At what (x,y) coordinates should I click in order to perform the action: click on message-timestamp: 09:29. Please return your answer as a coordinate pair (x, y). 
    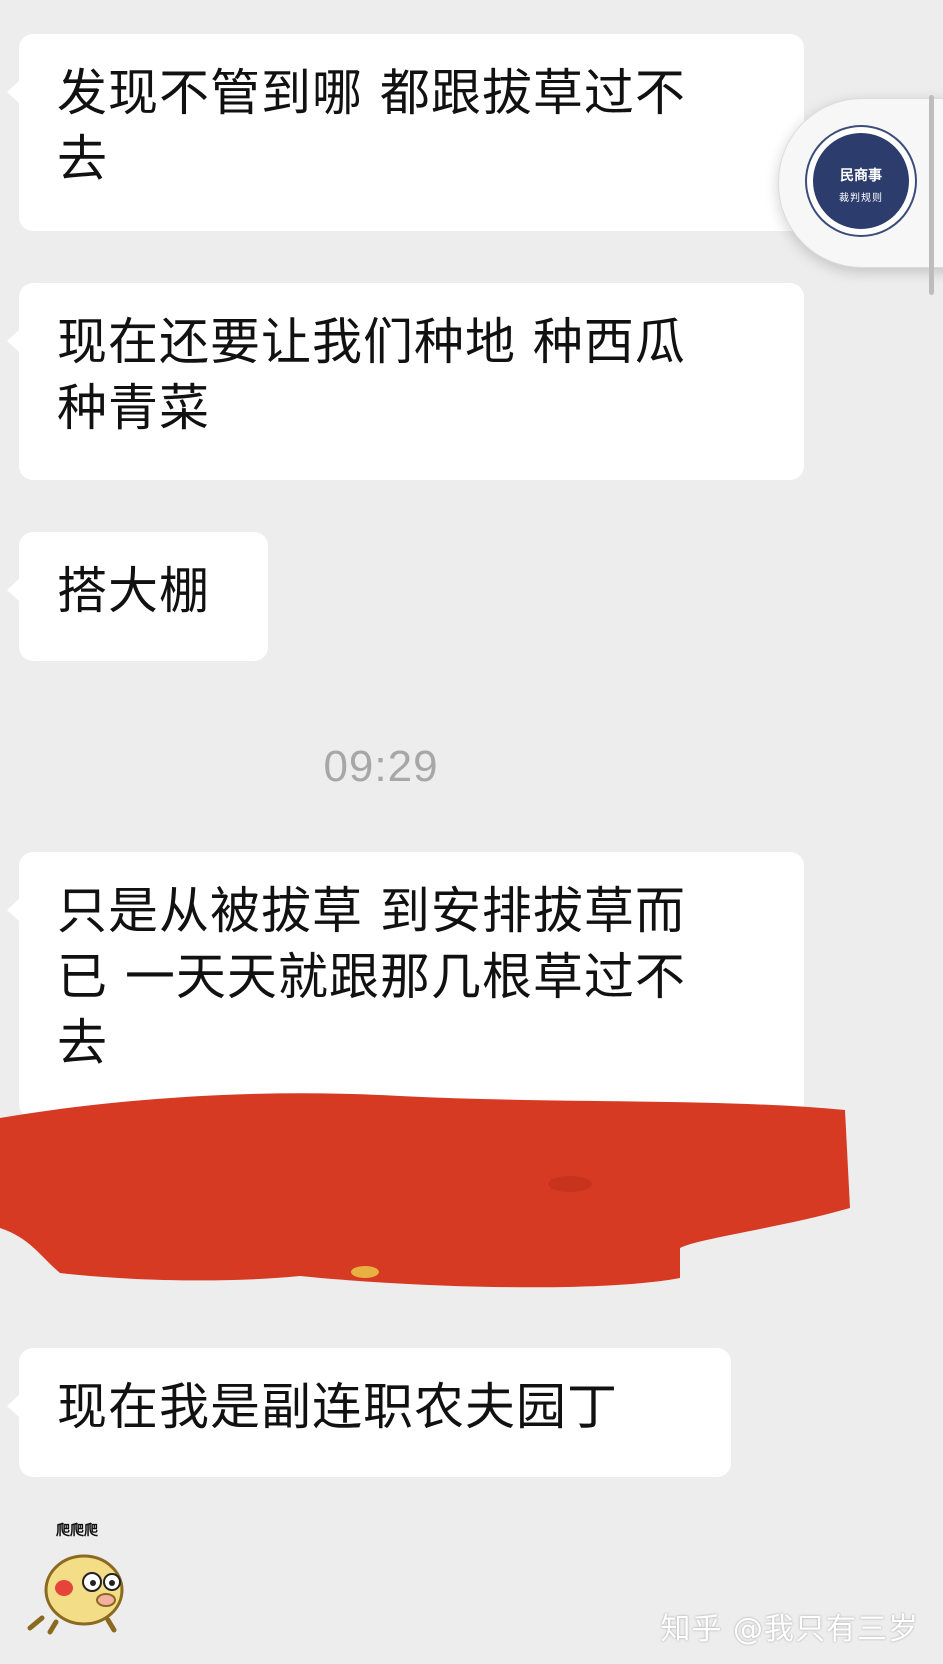
    Looking at the image, I should click on (381, 766).